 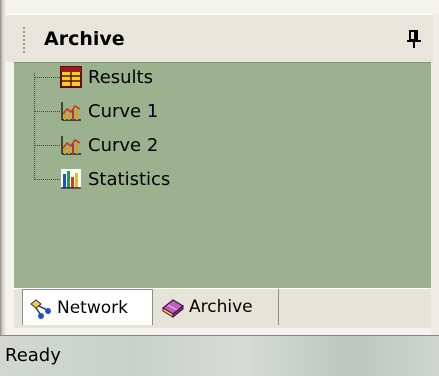 What do you see at coordinates (414, 39) in the screenshot?
I see `pin-icon` at bounding box center [414, 39].